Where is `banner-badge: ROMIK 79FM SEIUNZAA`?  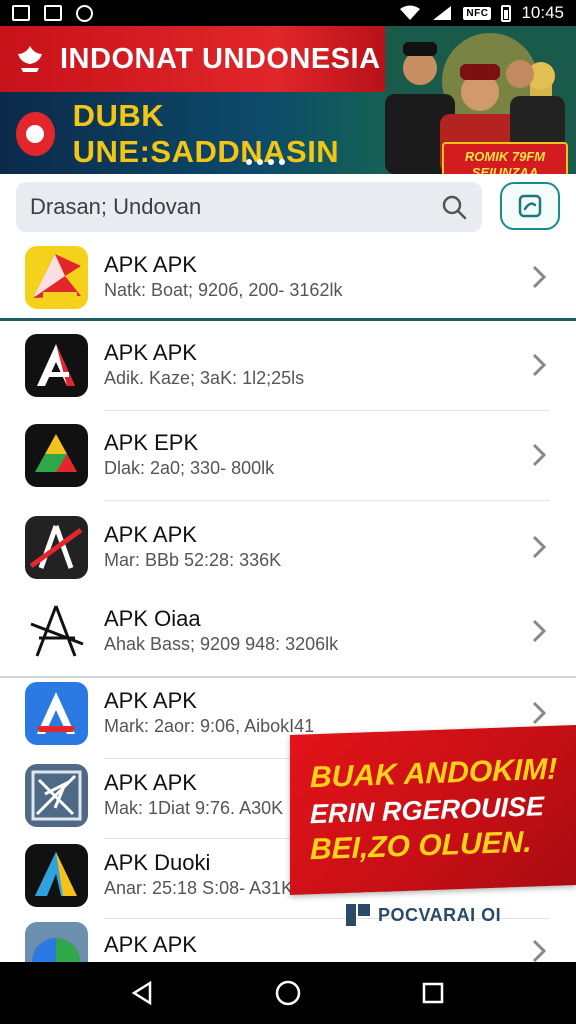 banner-badge: ROMIK 79FM SEIUNZAA is located at coordinates (505, 158).